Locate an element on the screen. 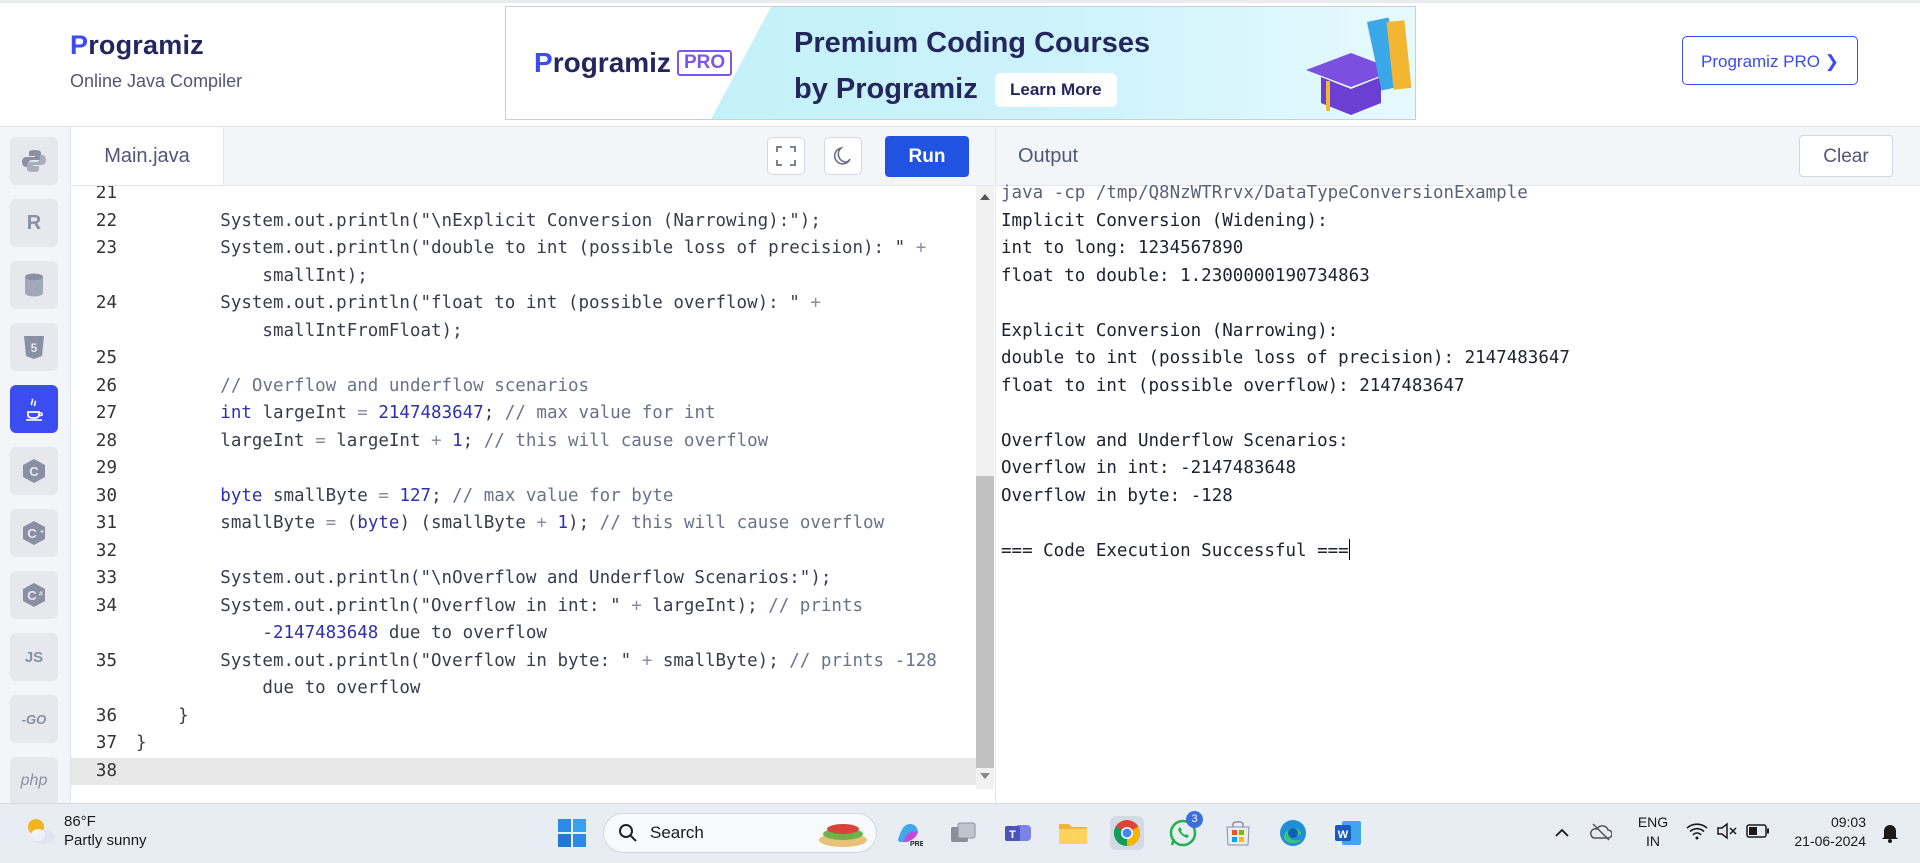 This screenshot has height=863, width=1920. code-line: -2147483648 due to overflow is located at coordinates (523, 634).